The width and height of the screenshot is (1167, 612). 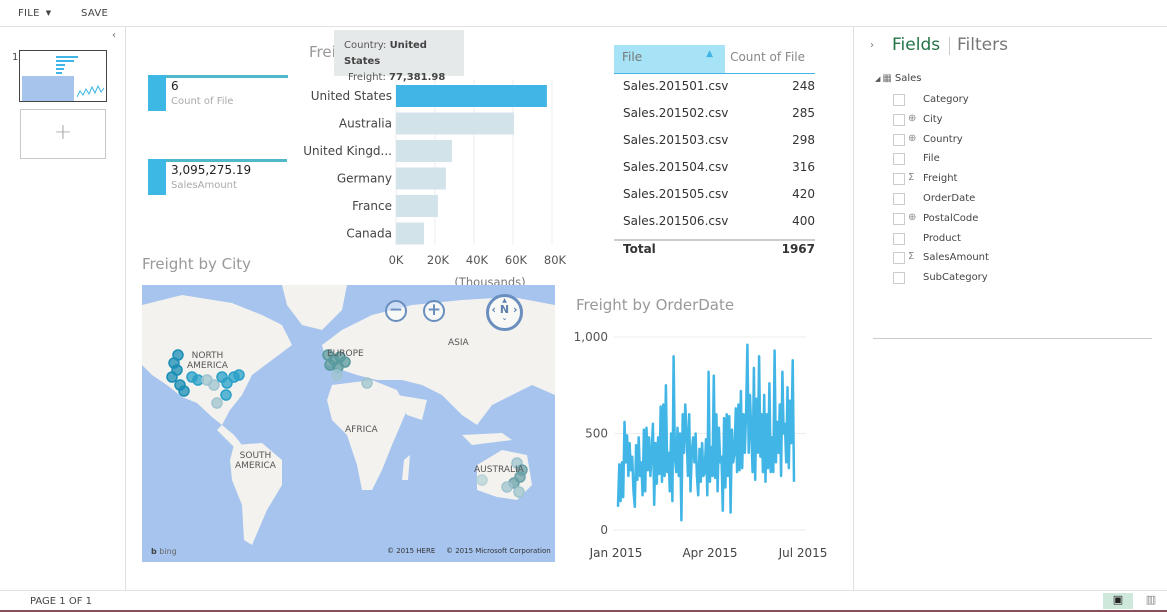 What do you see at coordinates (211, 170) in the screenshot?
I see `card-value: 3,095,275.19` at bounding box center [211, 170].